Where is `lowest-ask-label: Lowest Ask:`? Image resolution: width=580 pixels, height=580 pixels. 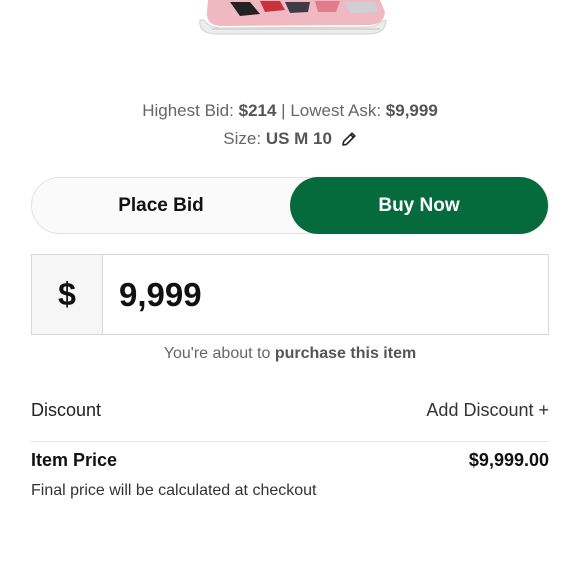
lowest-ask-label: Lowest Ask: is located at coordinates (336, 110).